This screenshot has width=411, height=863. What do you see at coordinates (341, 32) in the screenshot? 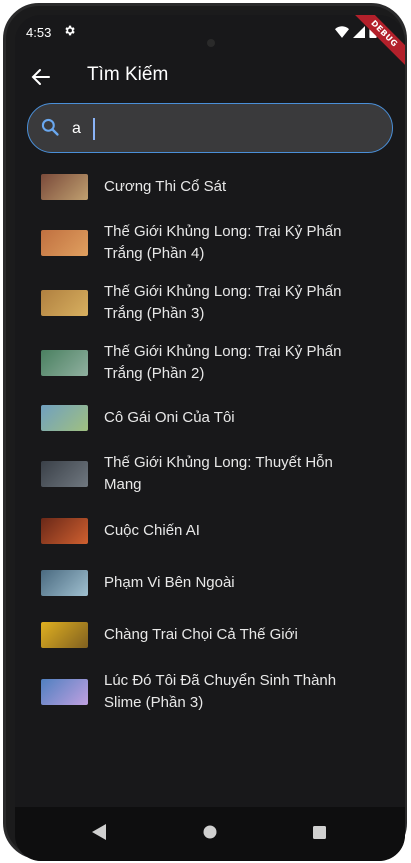
I see `wifi-icon` at bounding box center [341, 32].